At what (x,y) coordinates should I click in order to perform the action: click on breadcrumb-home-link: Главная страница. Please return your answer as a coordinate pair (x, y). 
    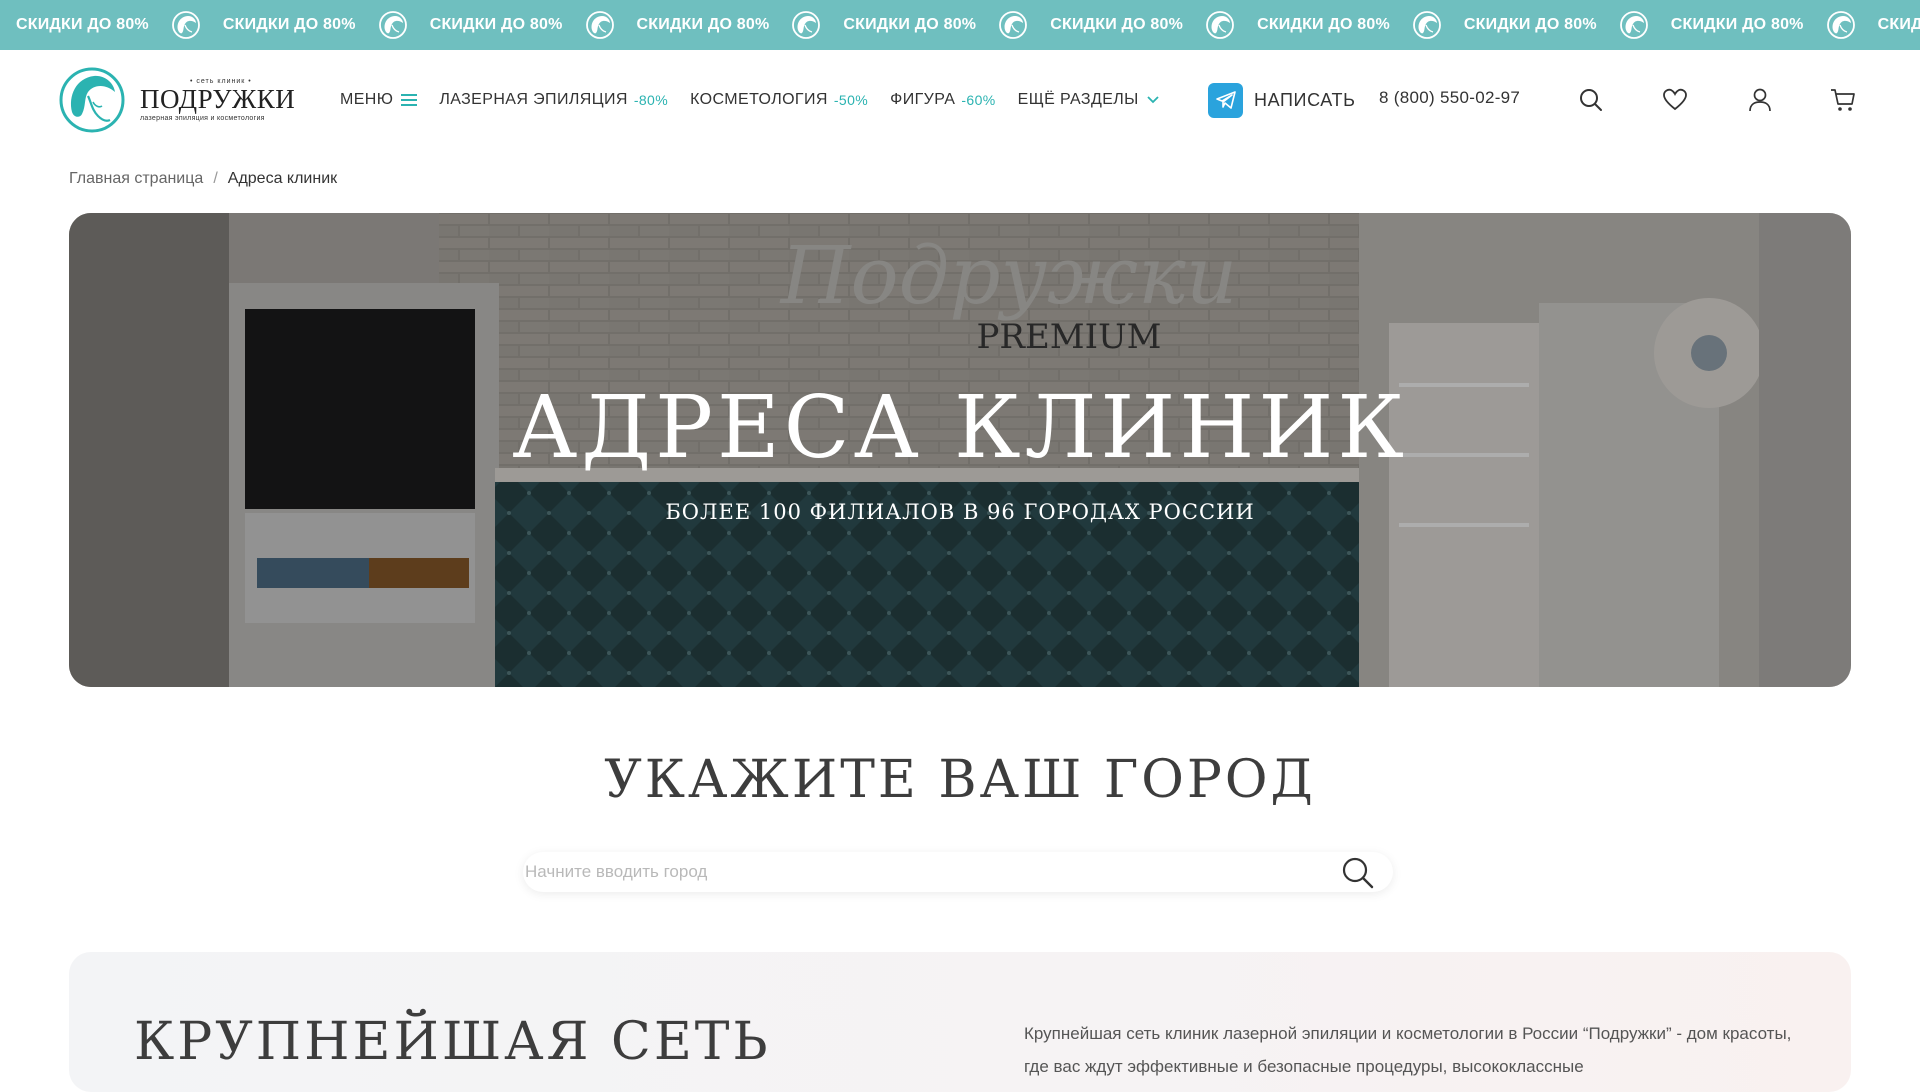
    Looking at the image, I should click on (136, 179).